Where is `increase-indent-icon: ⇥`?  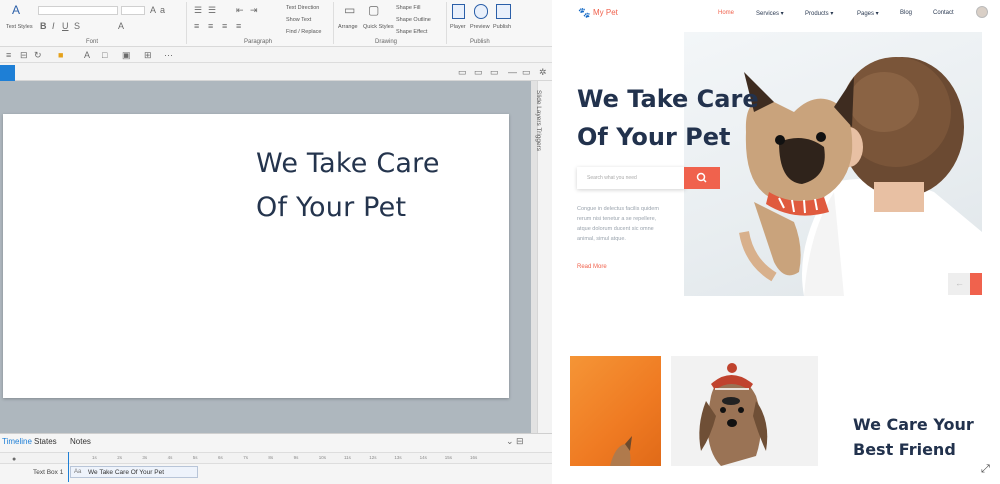 increase-indent-icon: ⇥ is located at coordinates (254, 10).